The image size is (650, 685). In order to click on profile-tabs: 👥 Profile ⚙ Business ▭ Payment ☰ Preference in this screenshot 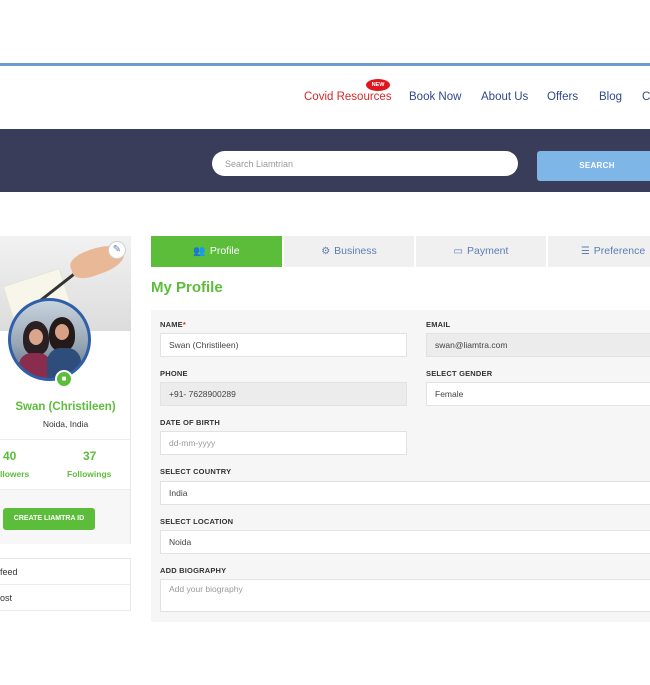, I will do `click(400, 251)`.